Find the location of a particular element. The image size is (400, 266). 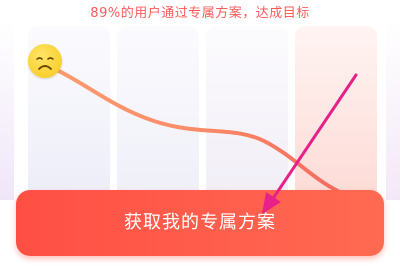

success-rate-subtitle: 89%的用户通过专属方案，达成目标 is located at coordinates (200, 13).